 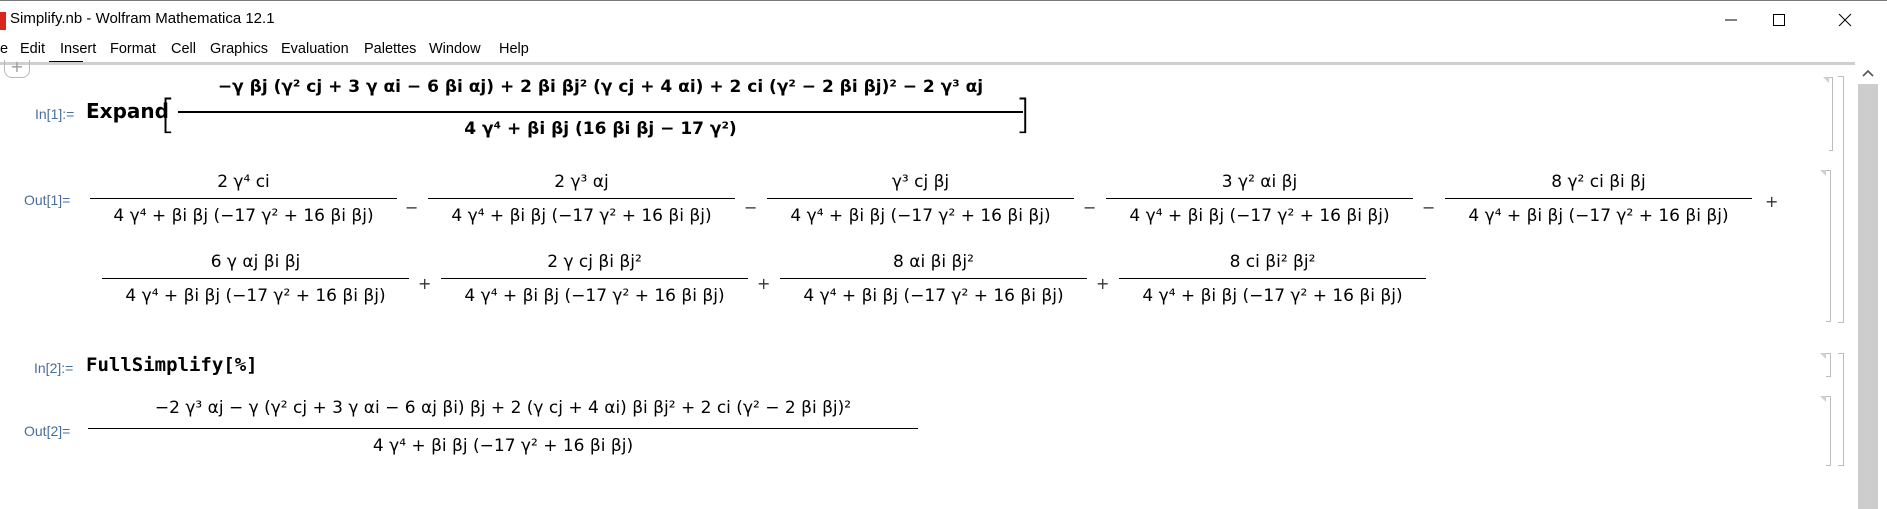 What do you see at coordinates (933, 262) in the screenshot?
I see `term-numerator: 8 αi βi βj²` at bounding box center [933, 262].